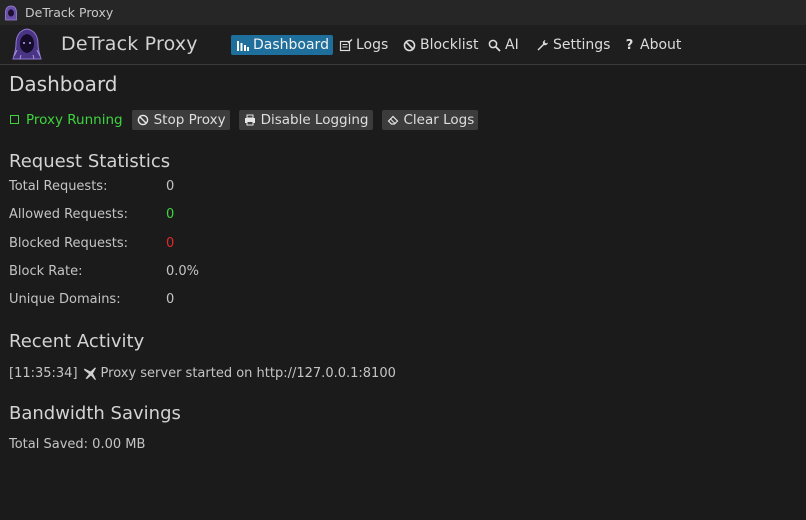  I want to click on search-icon, so click(494, 45).